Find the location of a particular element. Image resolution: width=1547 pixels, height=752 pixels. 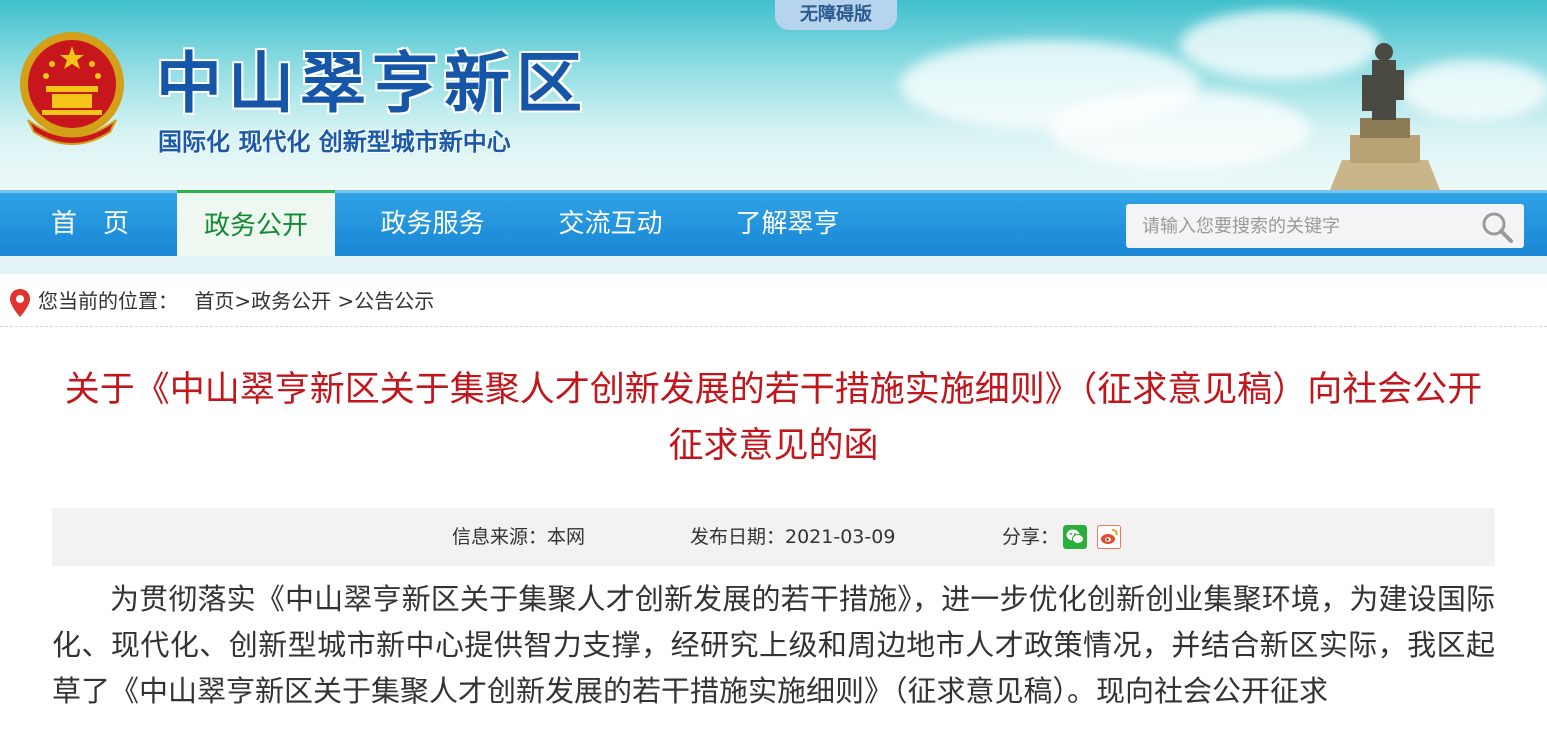

nav-home: 首 页 is located at coordinates (90, 224).